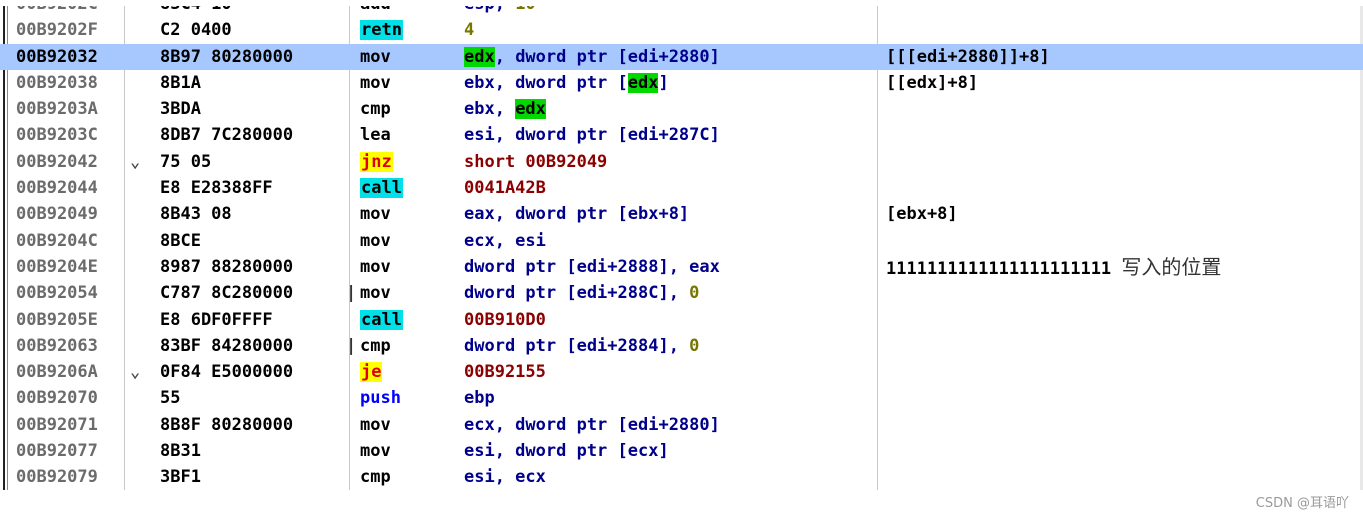 The height and width of the screenshot is (517, 1363). Describe the element at coordinates (469, 30) in the screenshot. I see `operands-cell: 4` at that location.